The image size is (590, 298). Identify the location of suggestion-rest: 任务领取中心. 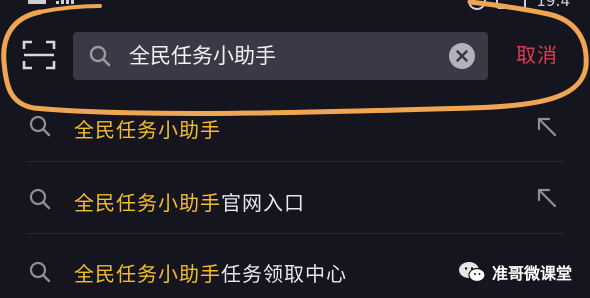
(284, 274).